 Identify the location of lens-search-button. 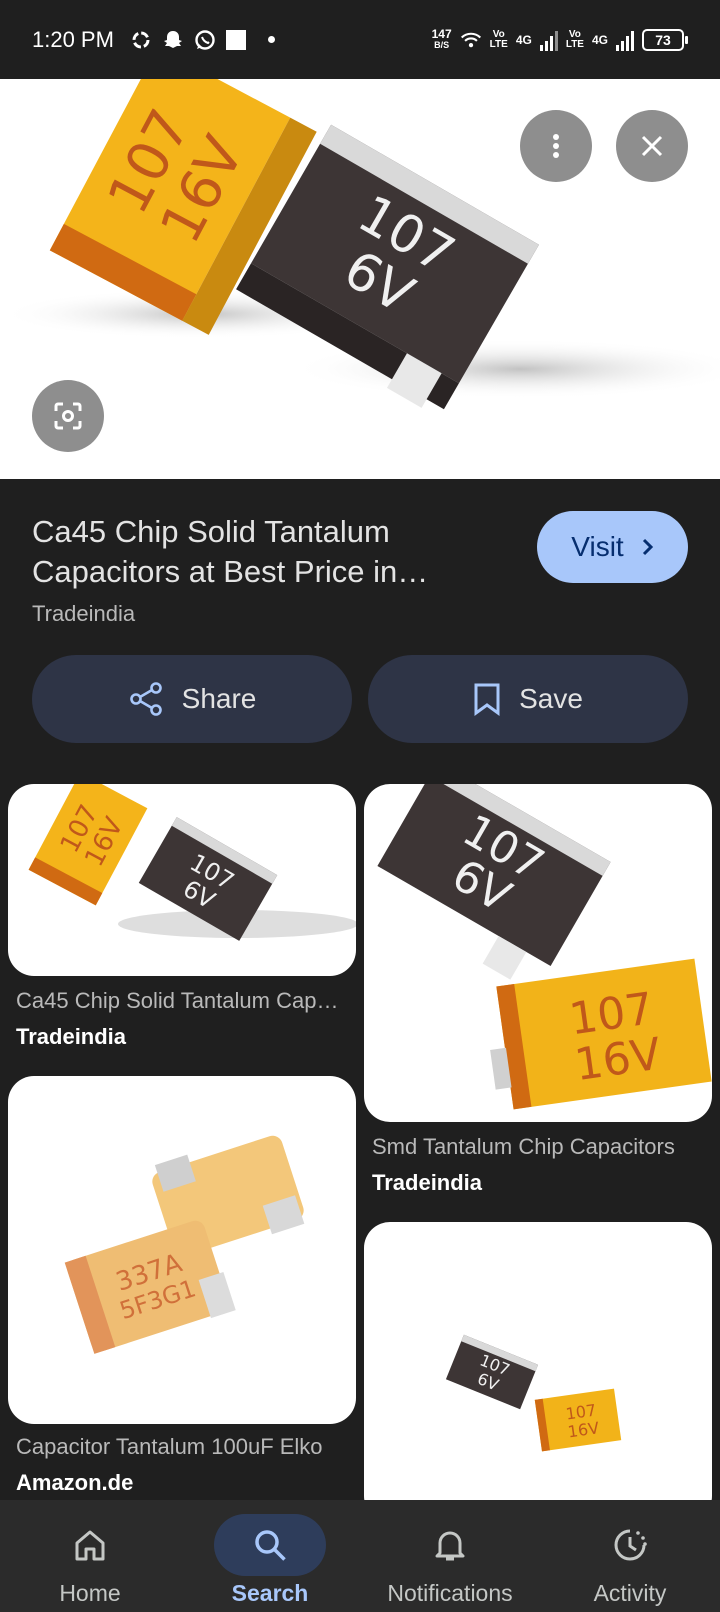
(68, 416).